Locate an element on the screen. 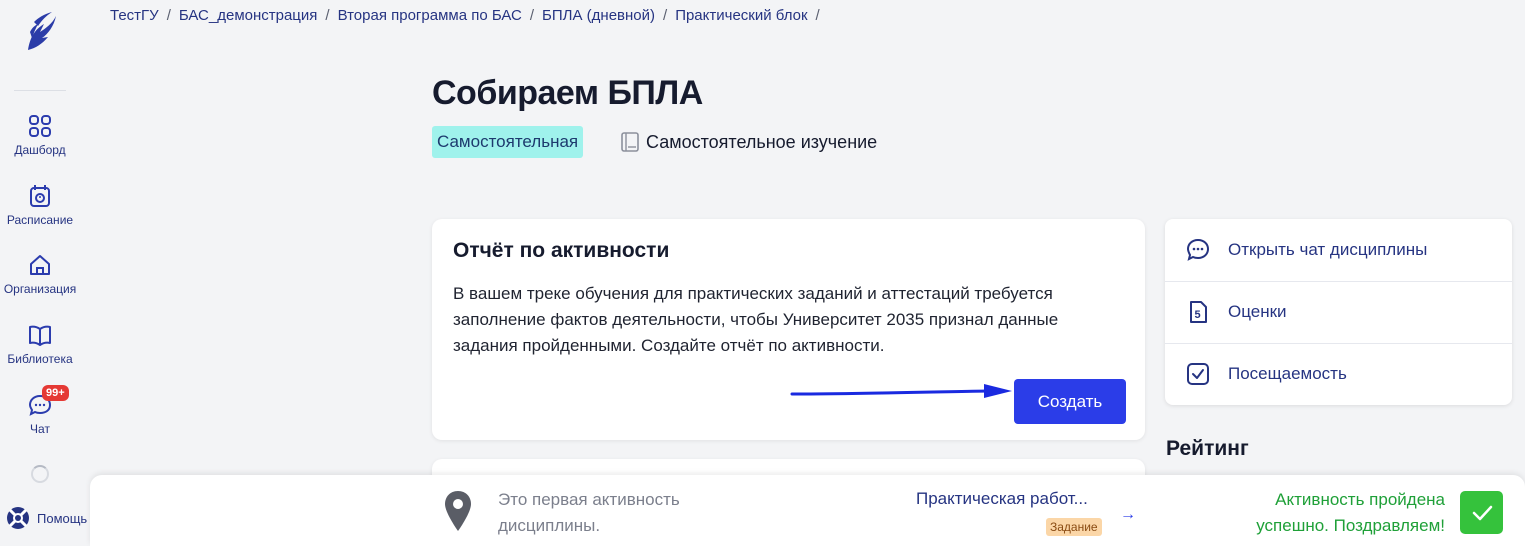 The width and height of the screenshot is (1525, 546). sidebar-item-label: Дашборд is located at coordinates (40, 150).